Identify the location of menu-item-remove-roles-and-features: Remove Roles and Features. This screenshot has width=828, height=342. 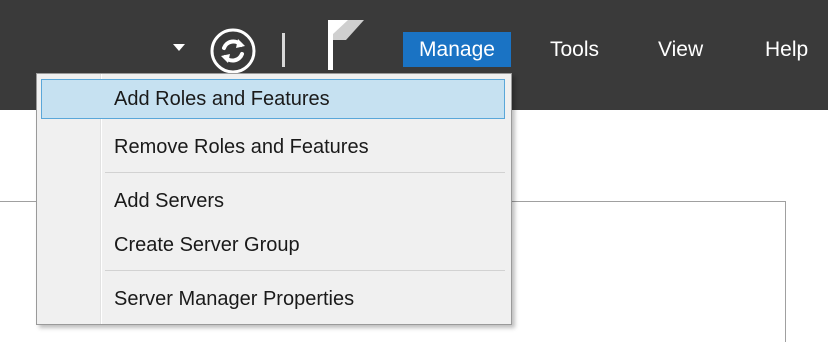
(273, 147).